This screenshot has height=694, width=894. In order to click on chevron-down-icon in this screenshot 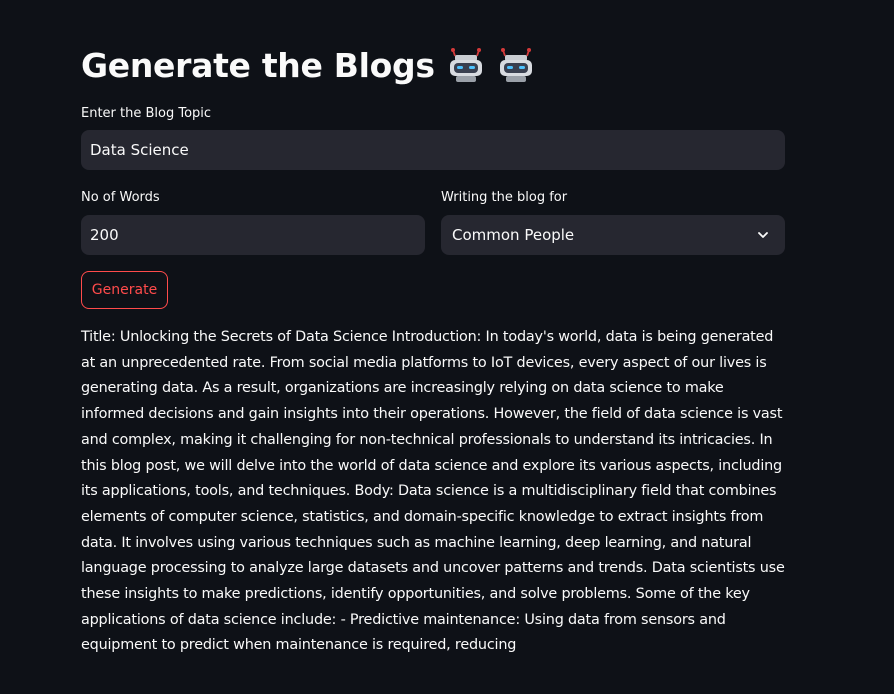, I will do `click(763, 235)`.